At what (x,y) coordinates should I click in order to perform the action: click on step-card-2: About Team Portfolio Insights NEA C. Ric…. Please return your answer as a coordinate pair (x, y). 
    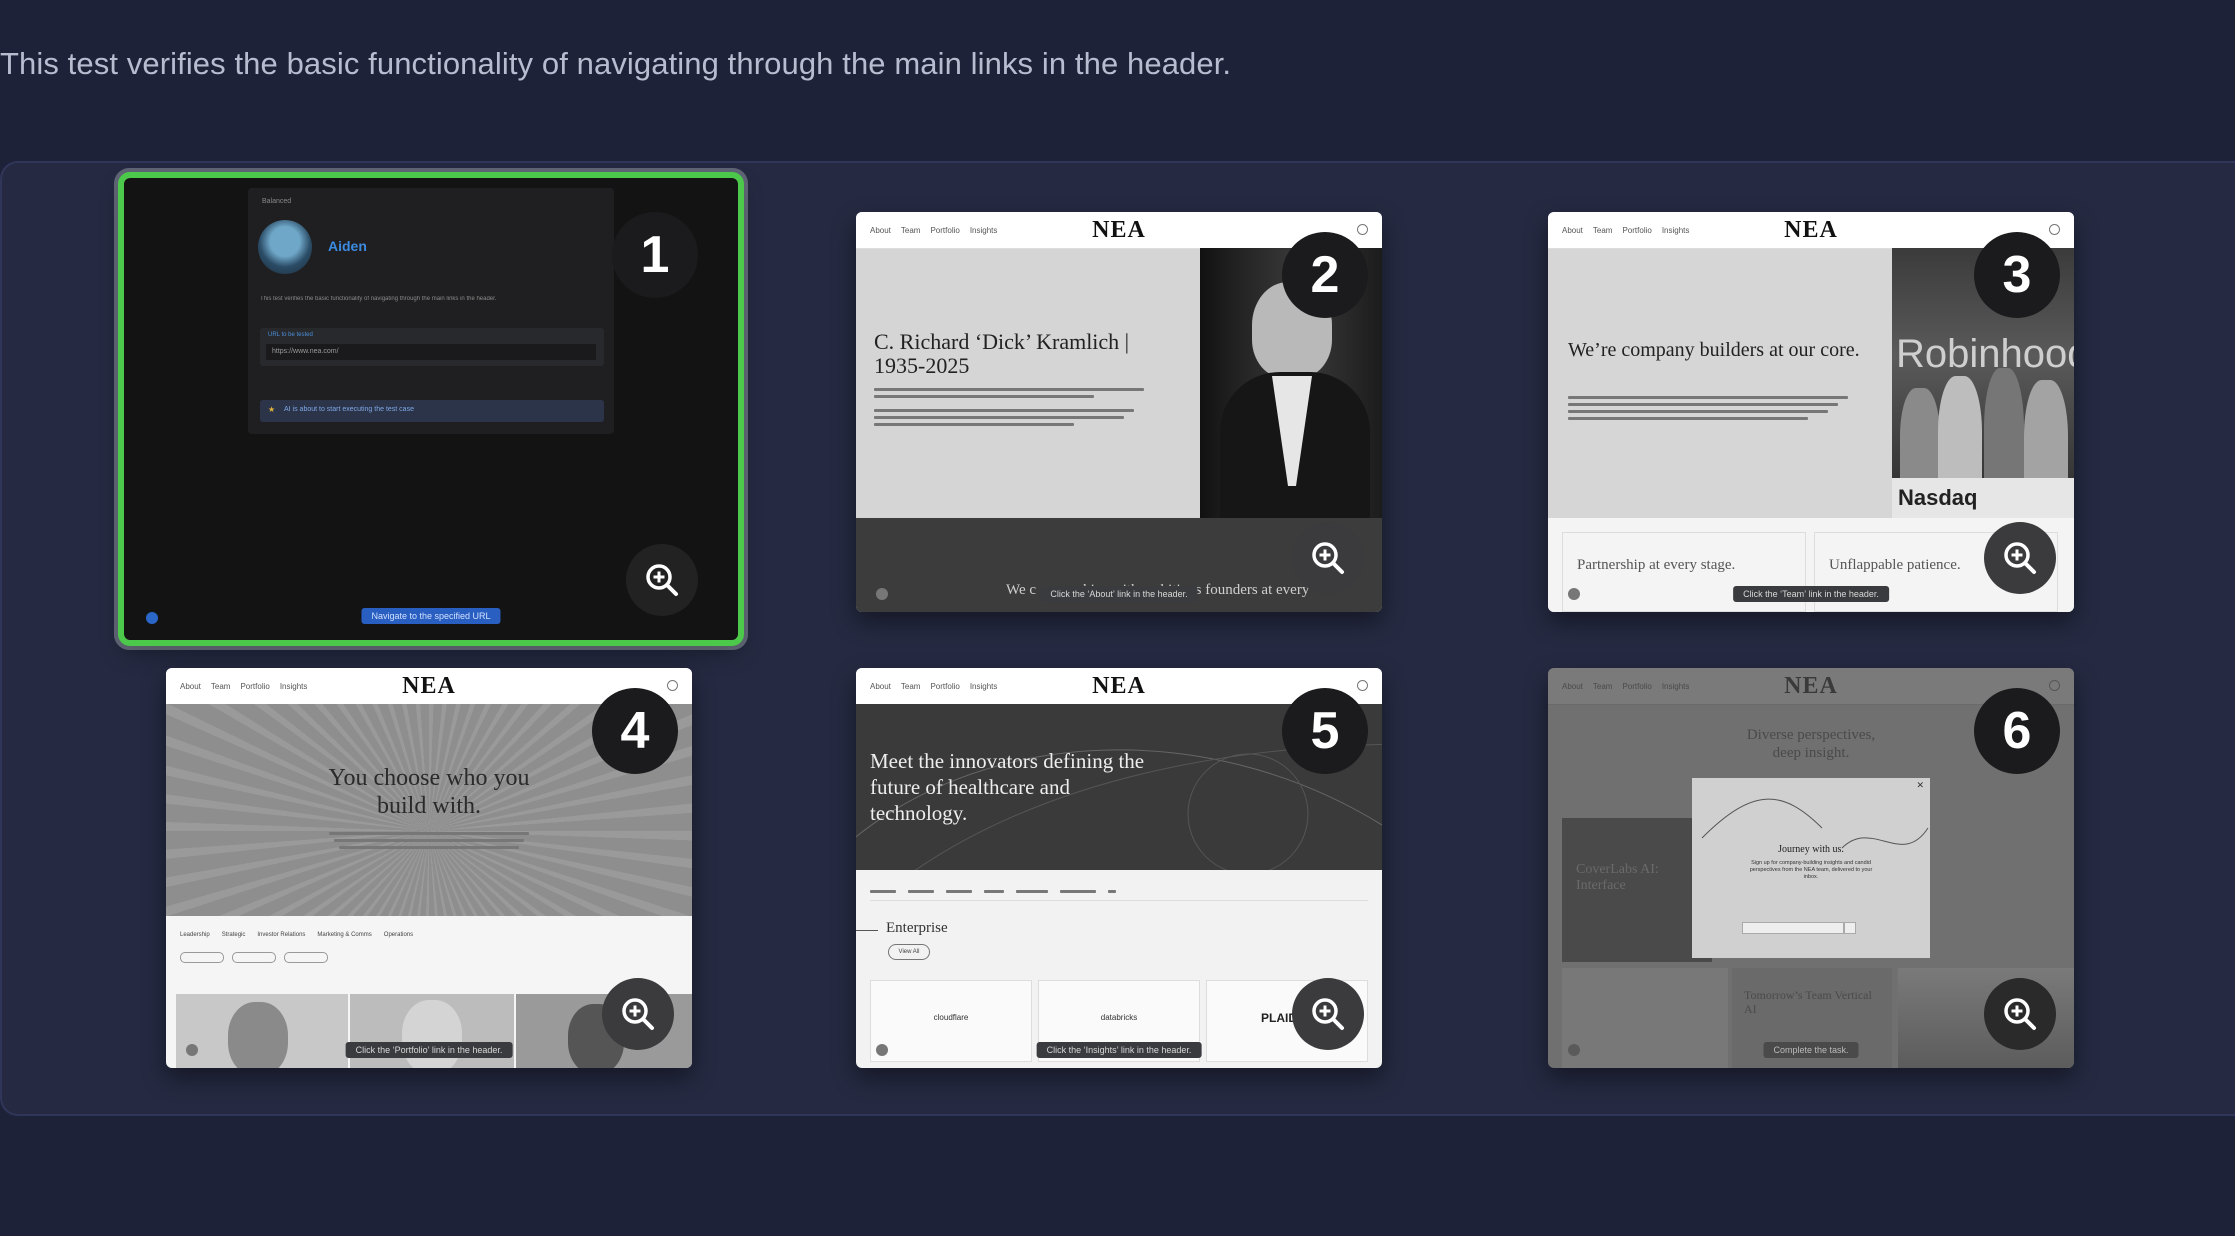
    Looking at the image, I should click on (1119, 412).